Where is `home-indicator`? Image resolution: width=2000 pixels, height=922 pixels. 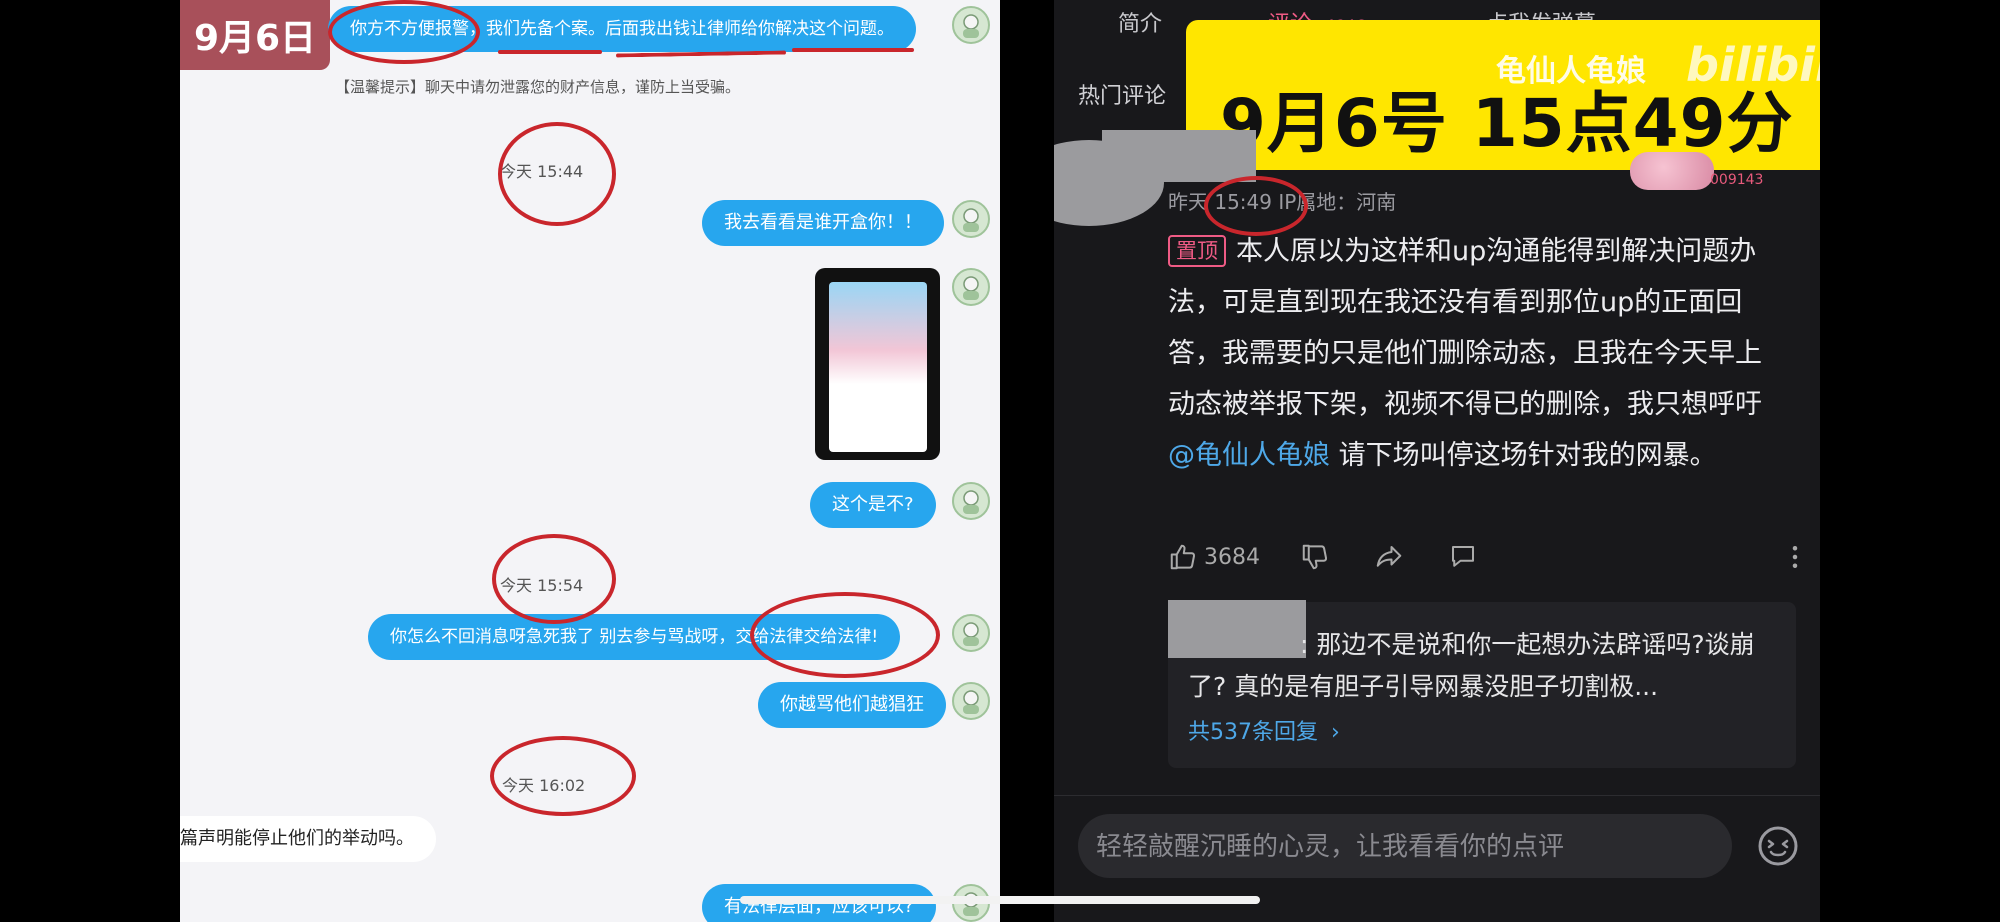 home-indicator is located at coordinates (1000, 900).